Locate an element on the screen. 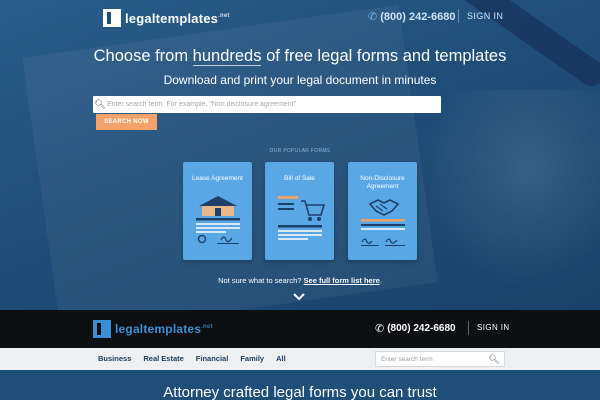 The height and width of the screenshot is (400, 600). hero-search-box: 🔍︎ is located at coordinates (267, 104).